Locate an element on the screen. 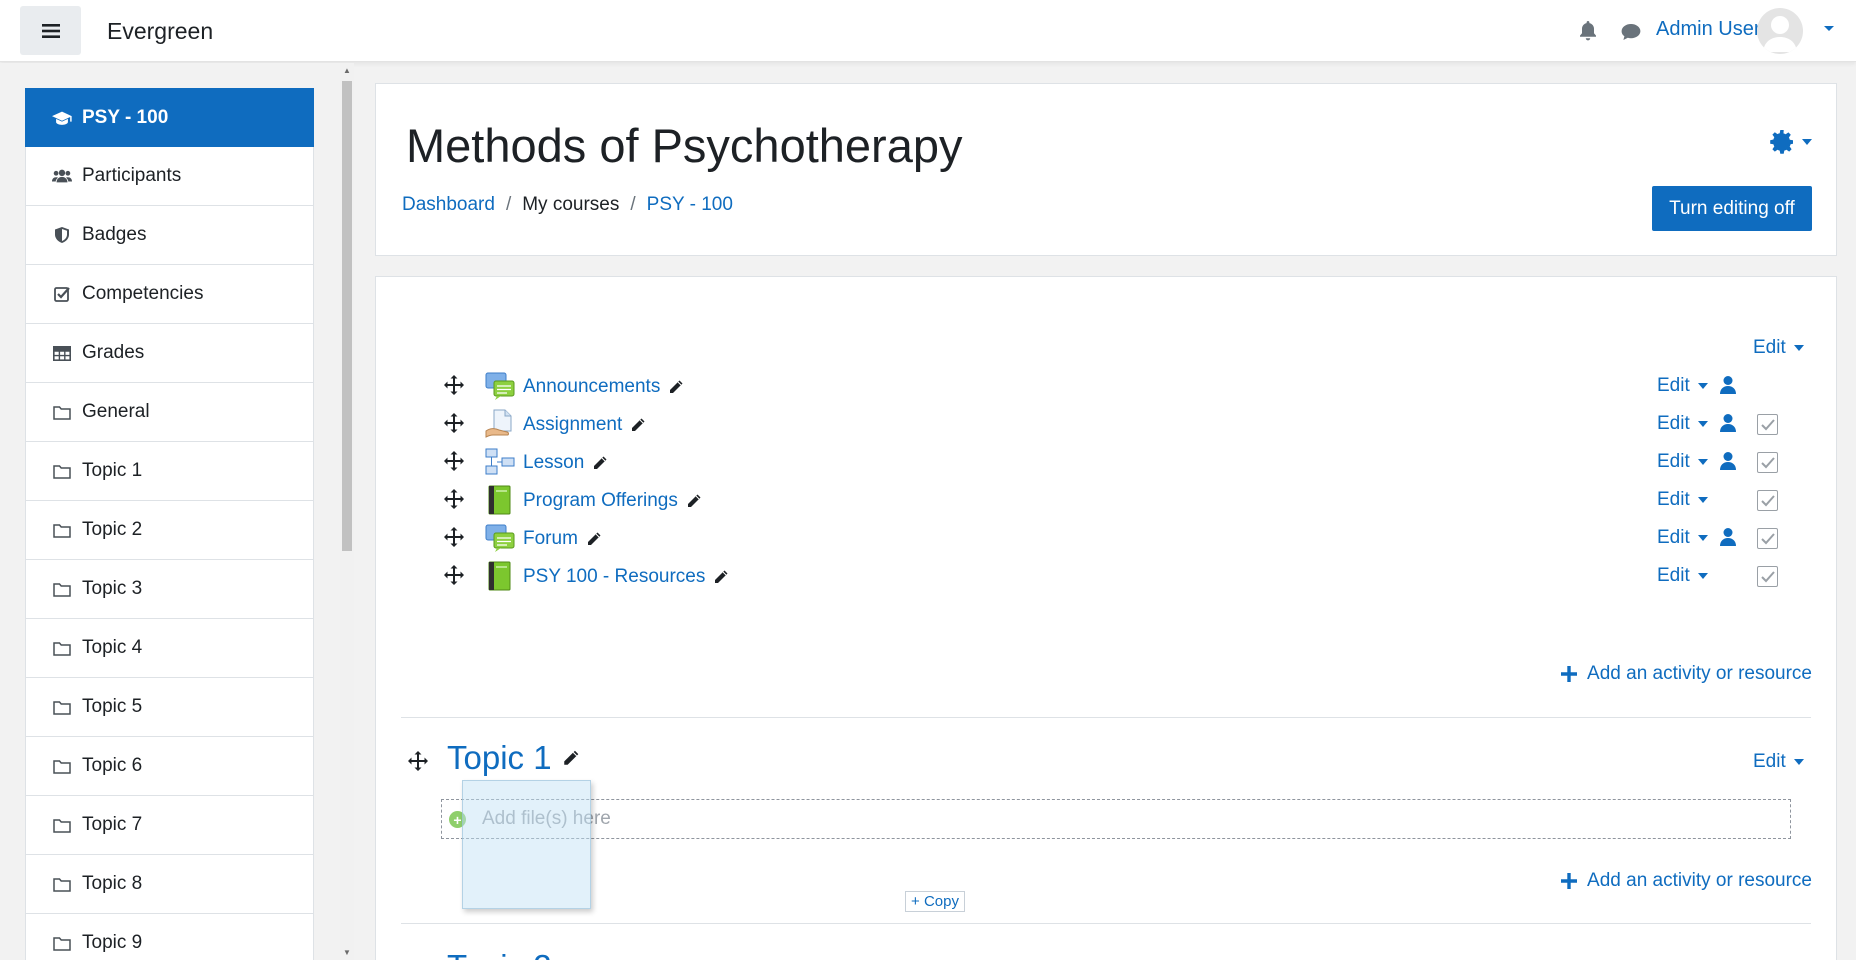 The height and width of the screenshot is (960, 1856). section-title-topic-2: Topic 2 is located at coordinates (499, 954).